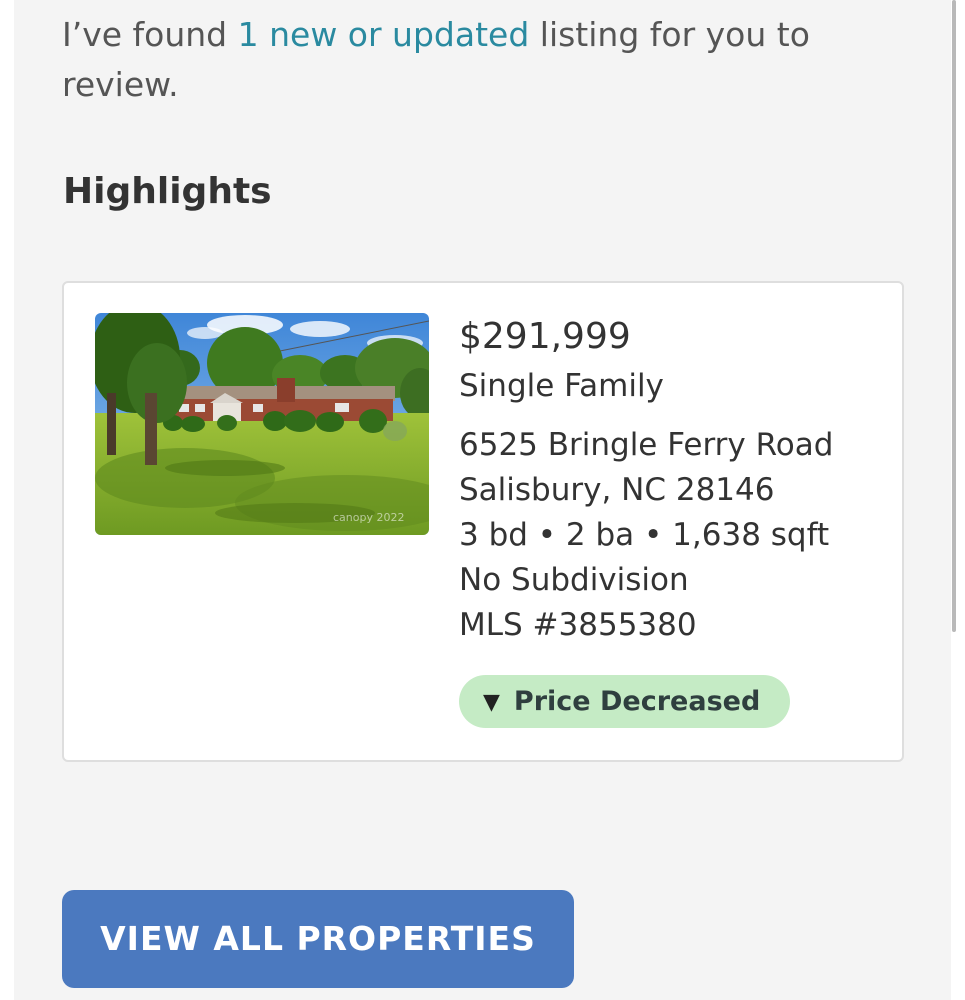 This screenshot has width=965, height=1000. I want to click on scrollbar, so click(954, 316).